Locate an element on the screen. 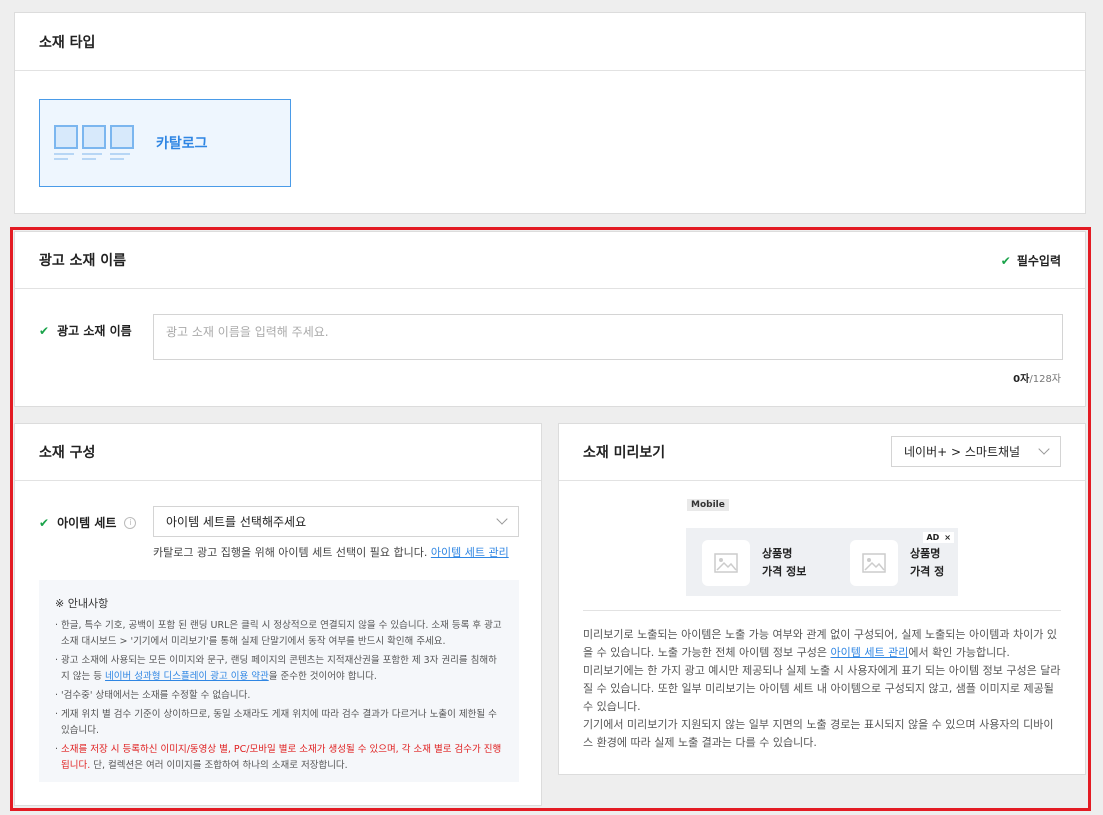  catalog-type-card: 카탈로그 is located at coordinates (165, 143).